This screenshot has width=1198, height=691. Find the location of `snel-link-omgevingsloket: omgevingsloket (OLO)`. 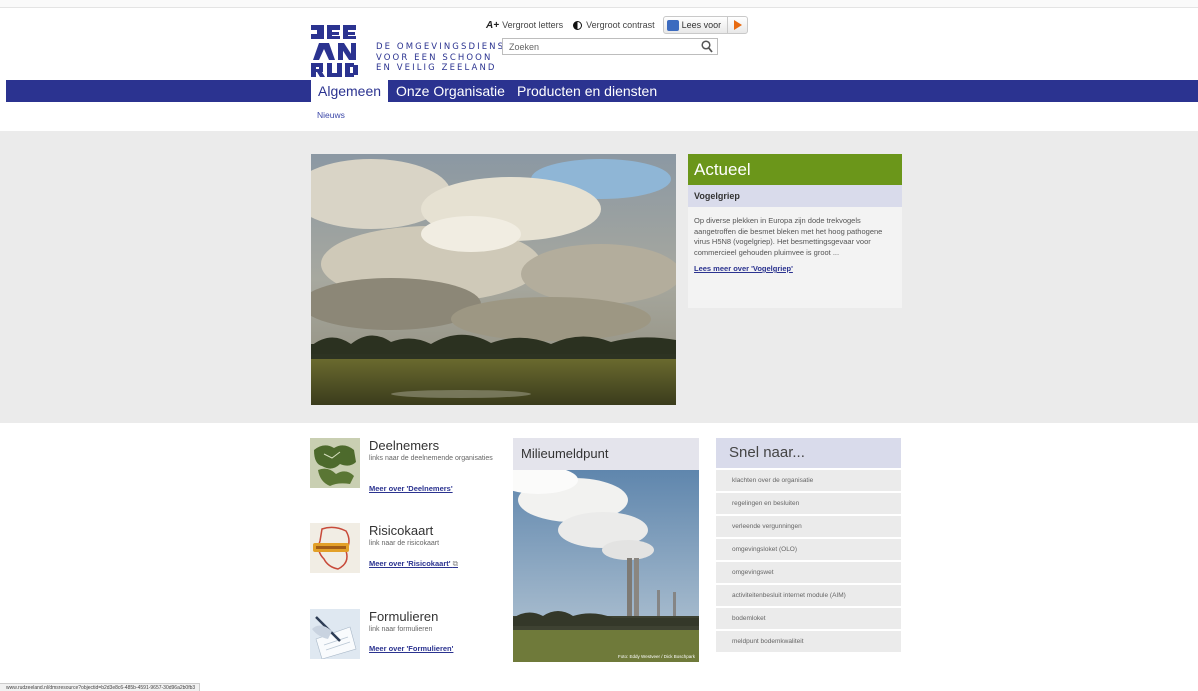

snel-link-omgevingsloket: omgevingsloket (OLO) is located at coordinates (808, 549).